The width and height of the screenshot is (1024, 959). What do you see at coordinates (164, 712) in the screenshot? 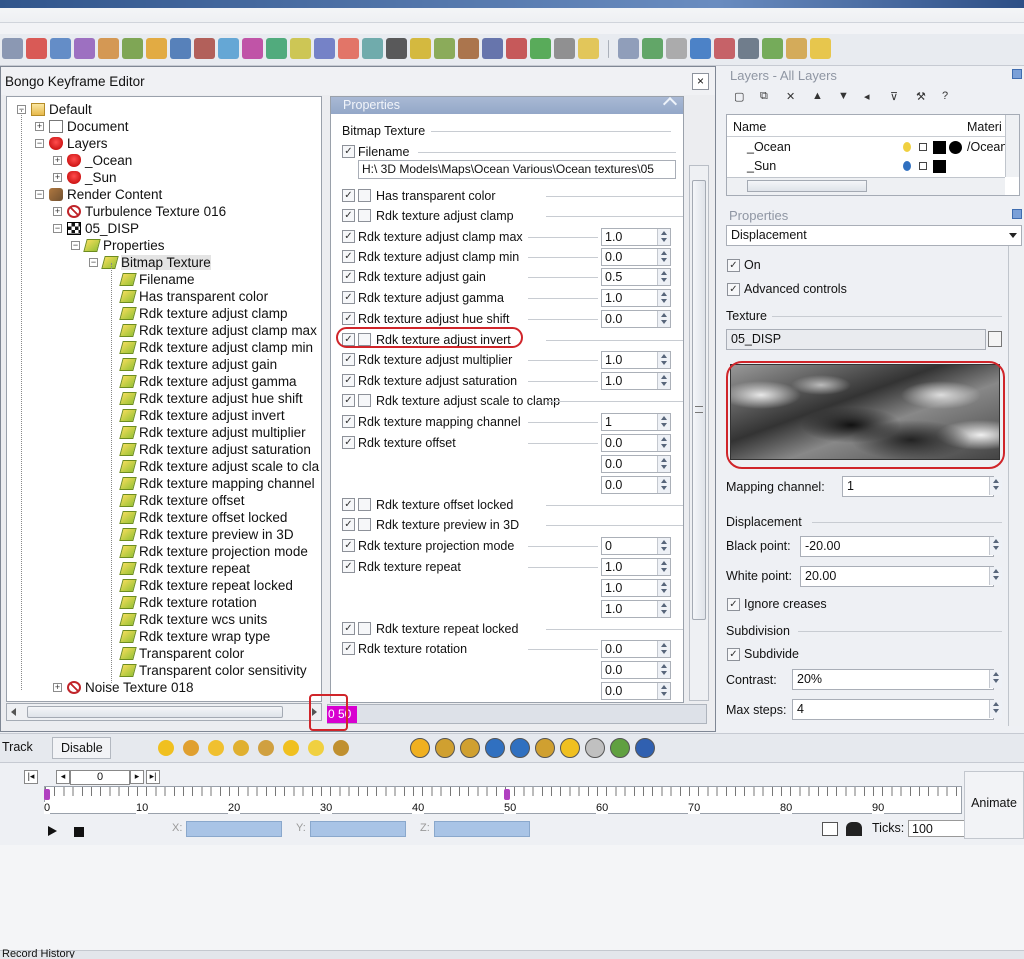
I see `tree-horizontal-scrollbar` at bounding box center [164, 712].